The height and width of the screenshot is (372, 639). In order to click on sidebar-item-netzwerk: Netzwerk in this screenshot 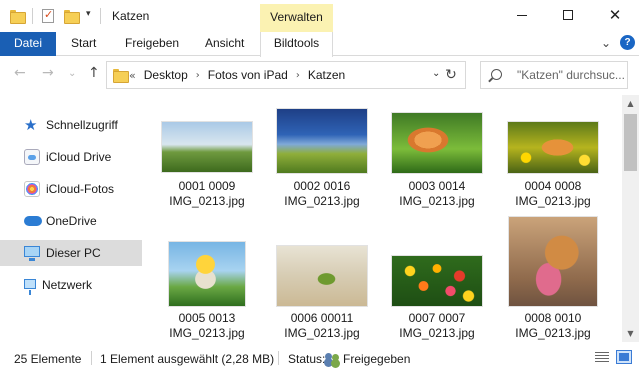, I will do `click(71, 285)`.